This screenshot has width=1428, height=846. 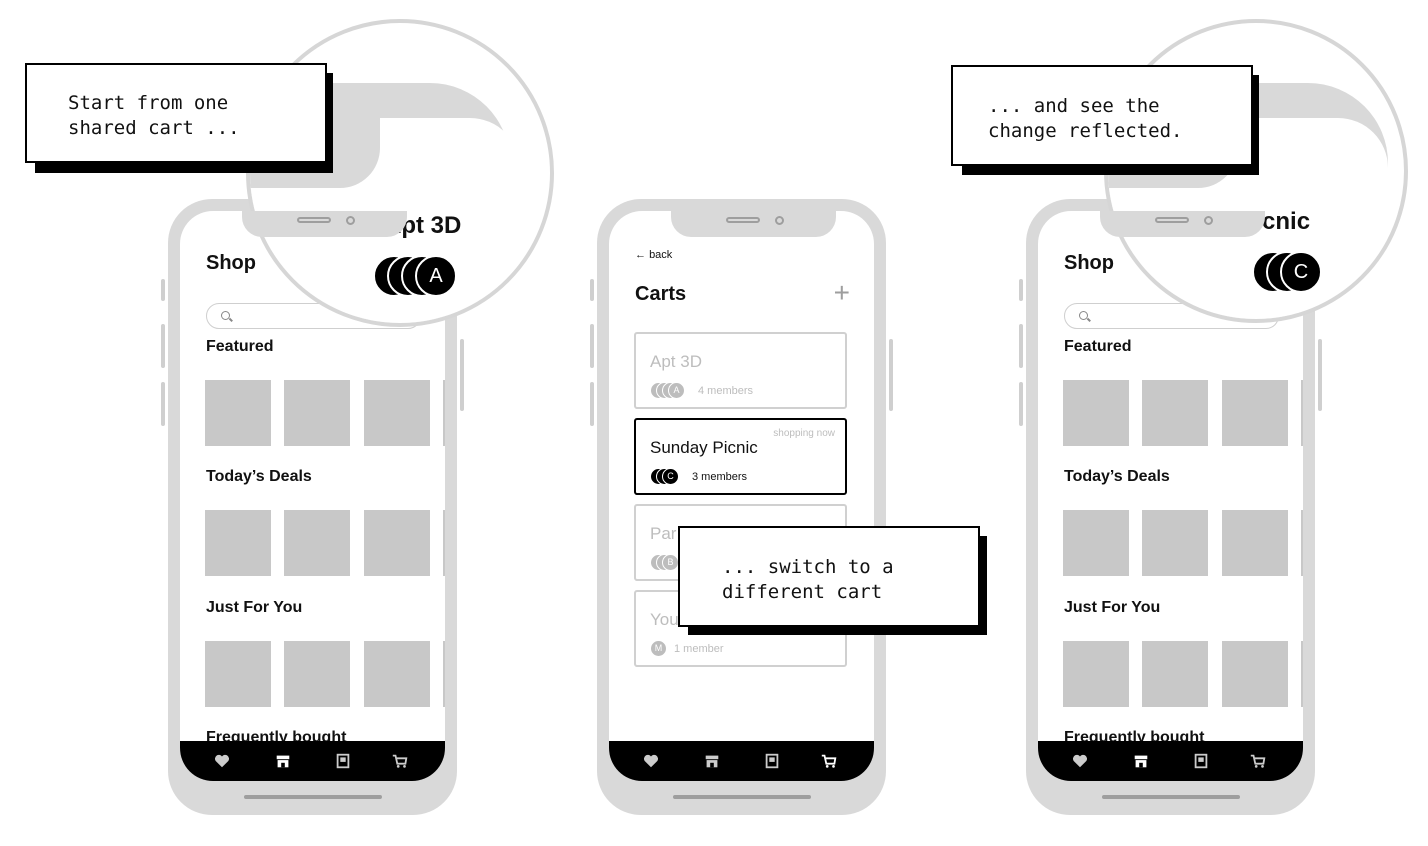 What do you see at coordinates (676, 361) in the screenshot?
I see `cart-name: Apt 3D` at bounding box center [676, 361].